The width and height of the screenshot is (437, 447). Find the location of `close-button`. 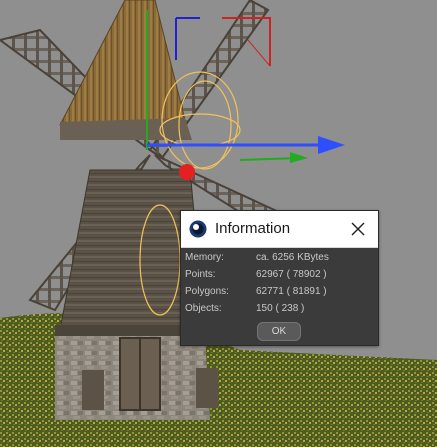

close-button is located at coordinates (358, 229).